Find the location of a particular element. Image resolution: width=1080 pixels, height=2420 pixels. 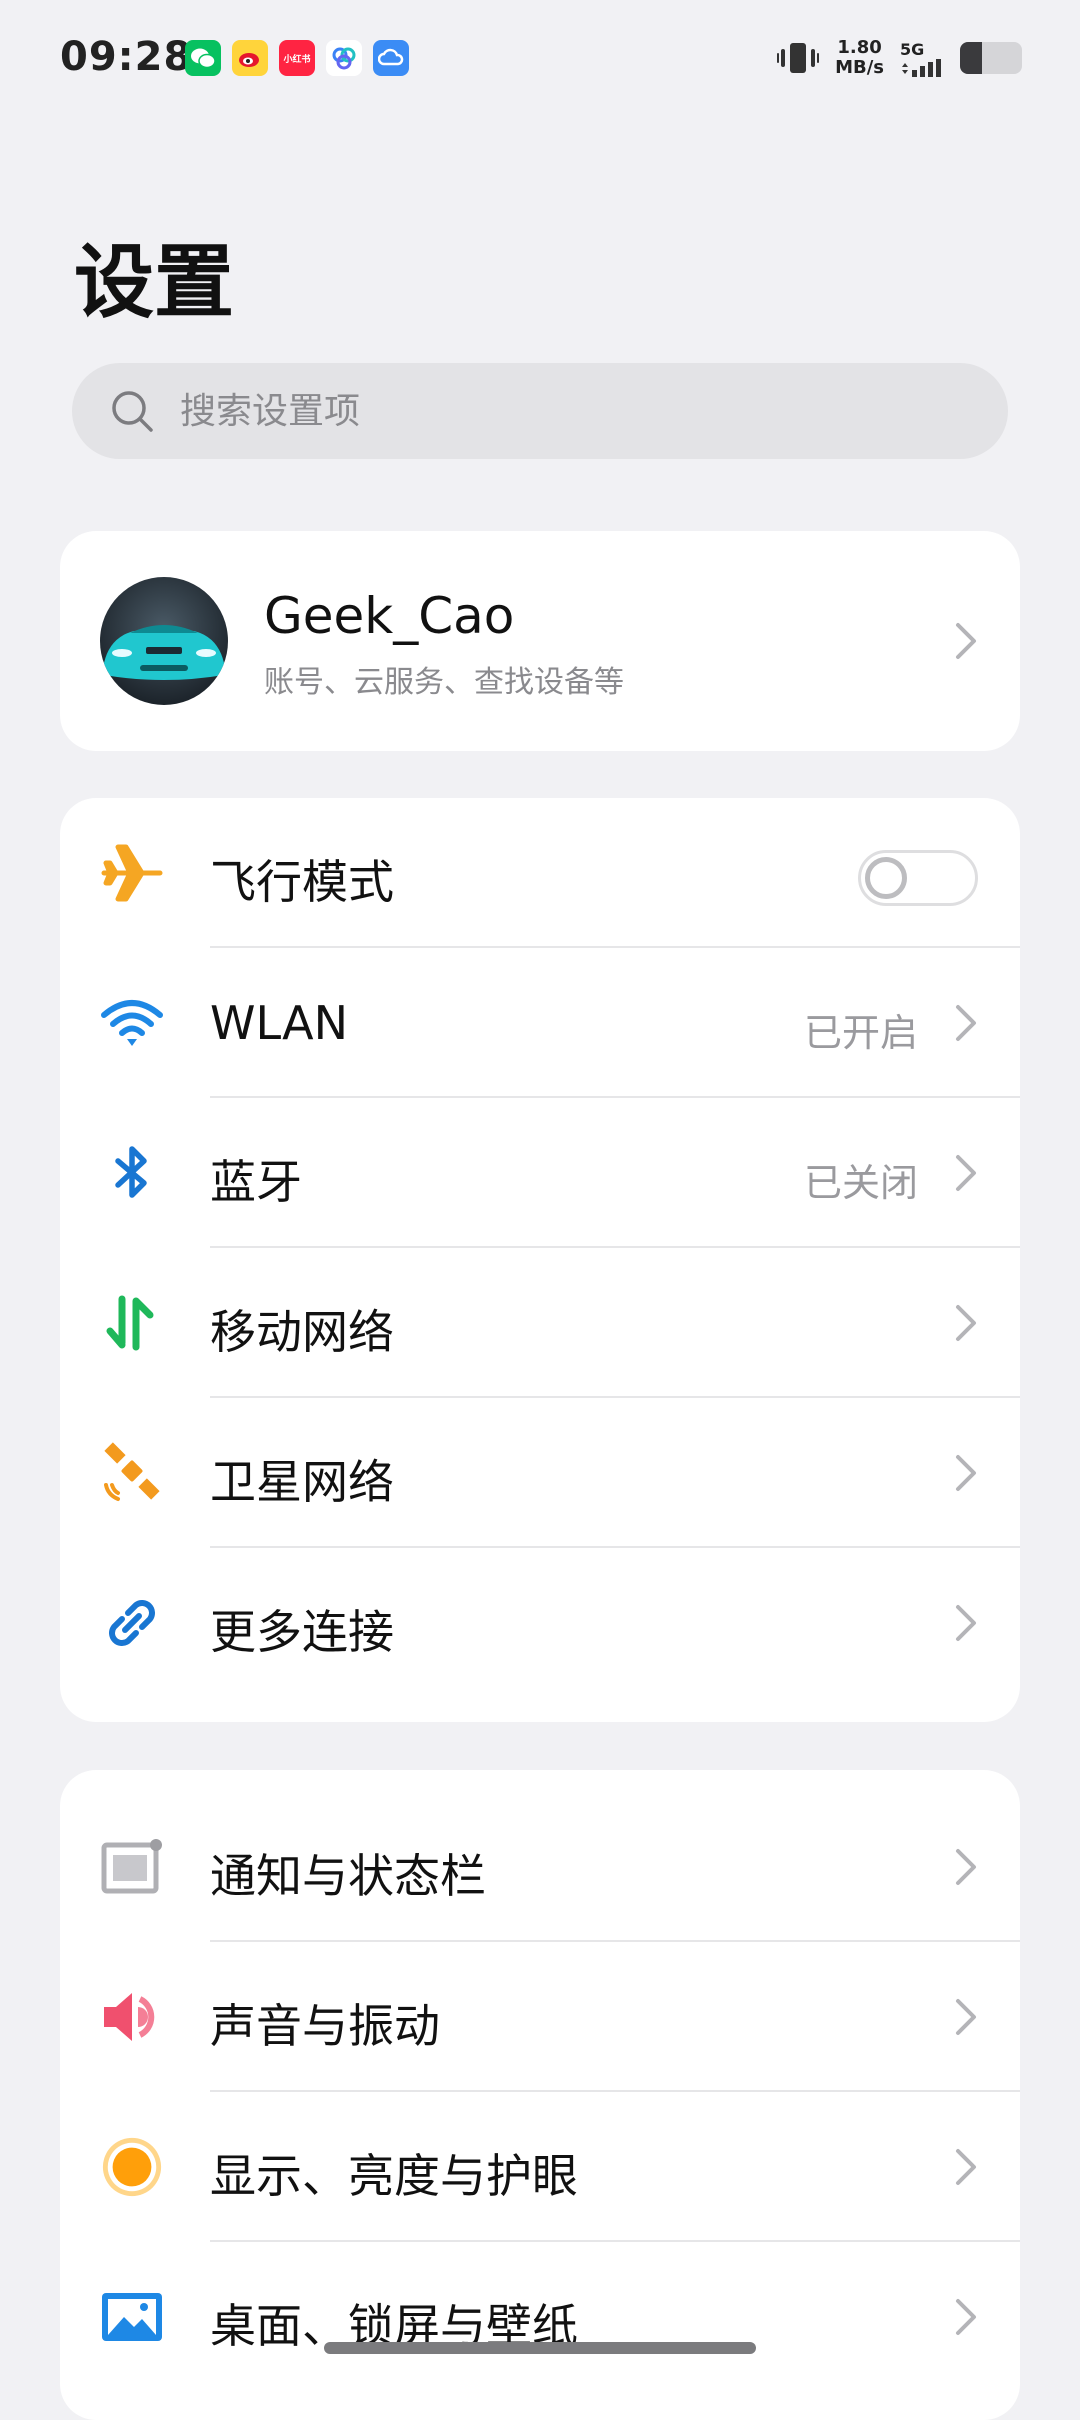

row-mobile-network: 移动网络 is located at coordinates (540, 1323).